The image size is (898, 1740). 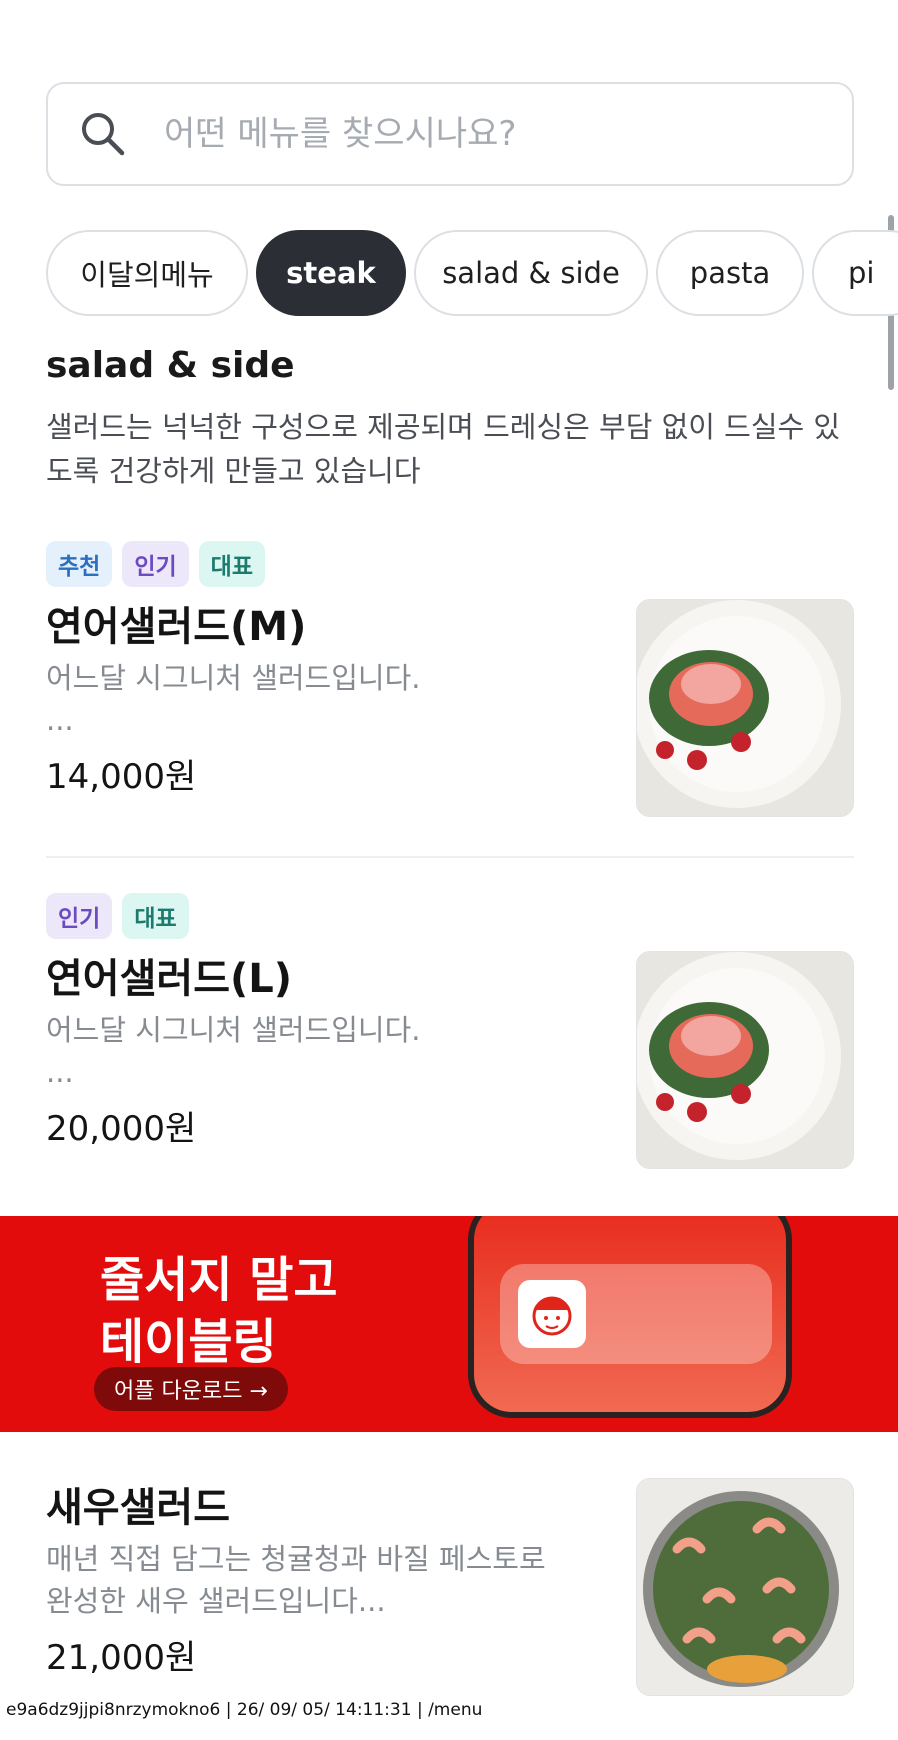 What do you see at coordinates (103, 134) in the screenshot?
I see `search-icon` at bounding box center [103, 134].